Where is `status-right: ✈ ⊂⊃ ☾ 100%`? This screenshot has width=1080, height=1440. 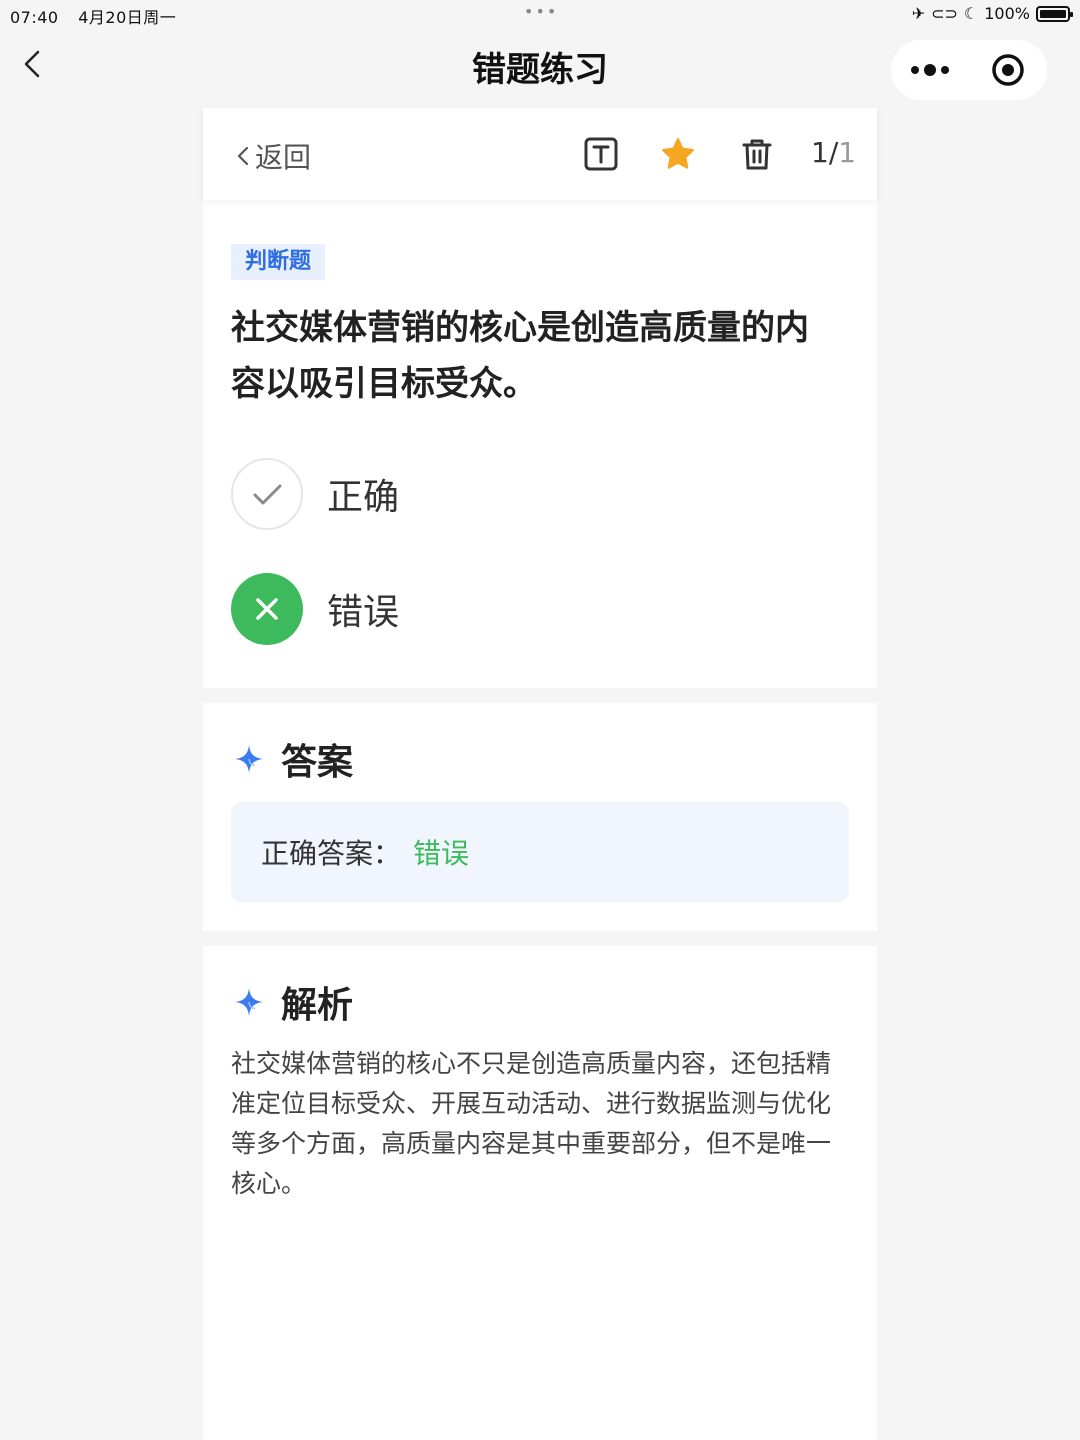
status-right: ✈ ⊂⊃ ☾ 100% is located at coordinates (992, 13).